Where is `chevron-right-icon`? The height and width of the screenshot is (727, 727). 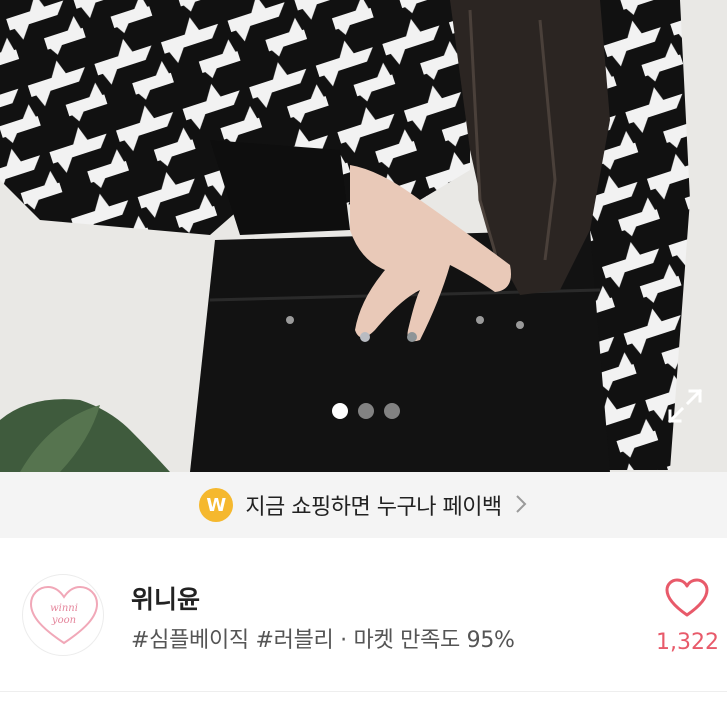 chevron-right-icon is located at coordinates (521, 506).